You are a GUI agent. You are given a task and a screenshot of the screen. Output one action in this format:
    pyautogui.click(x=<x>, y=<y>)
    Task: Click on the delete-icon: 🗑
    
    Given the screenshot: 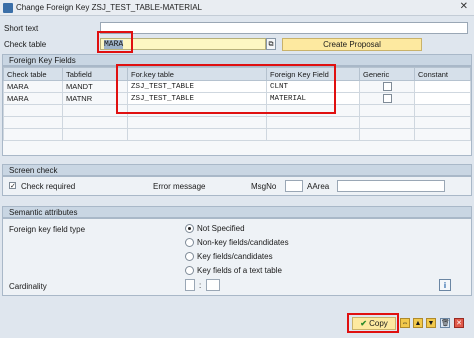 What is the action you would take?
    pyautogui.click(x=445, y=323)
    